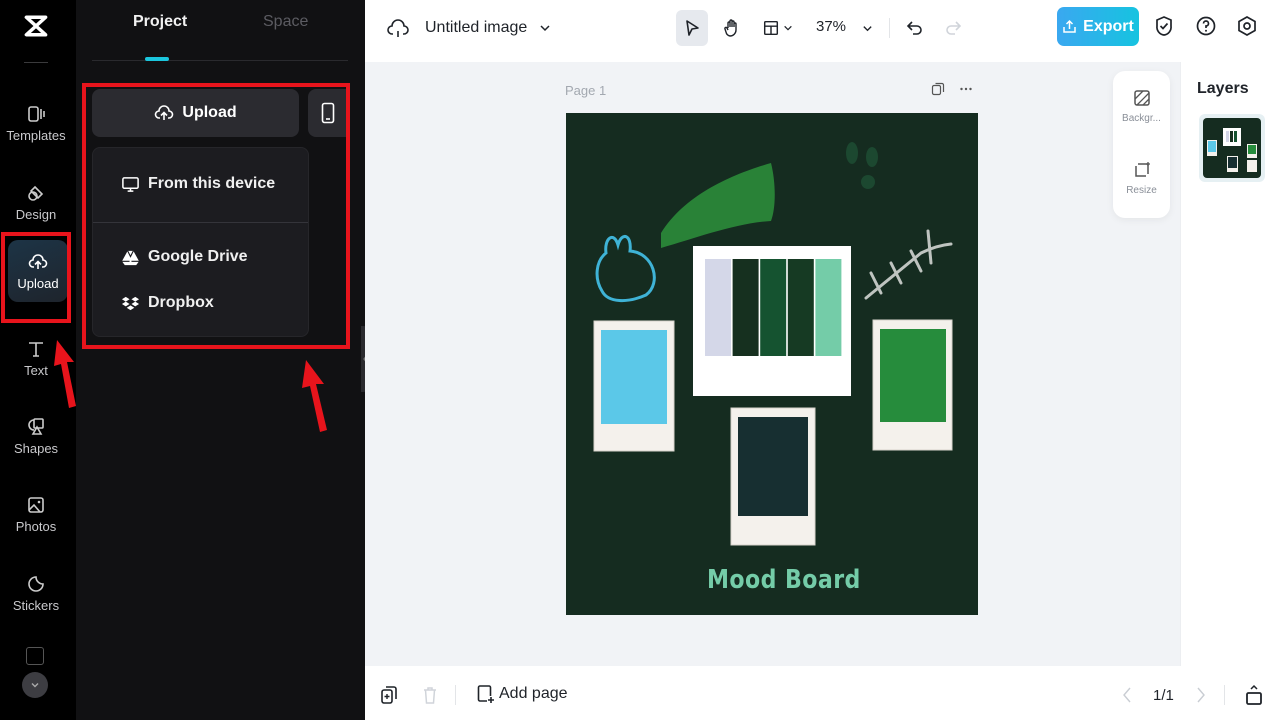 This screenshot has width=1280, height=720. What do you see at coordinates (1232, 148) in the screenshot?
I see `layer-thumbnail` at bounding box center [1232, 148].